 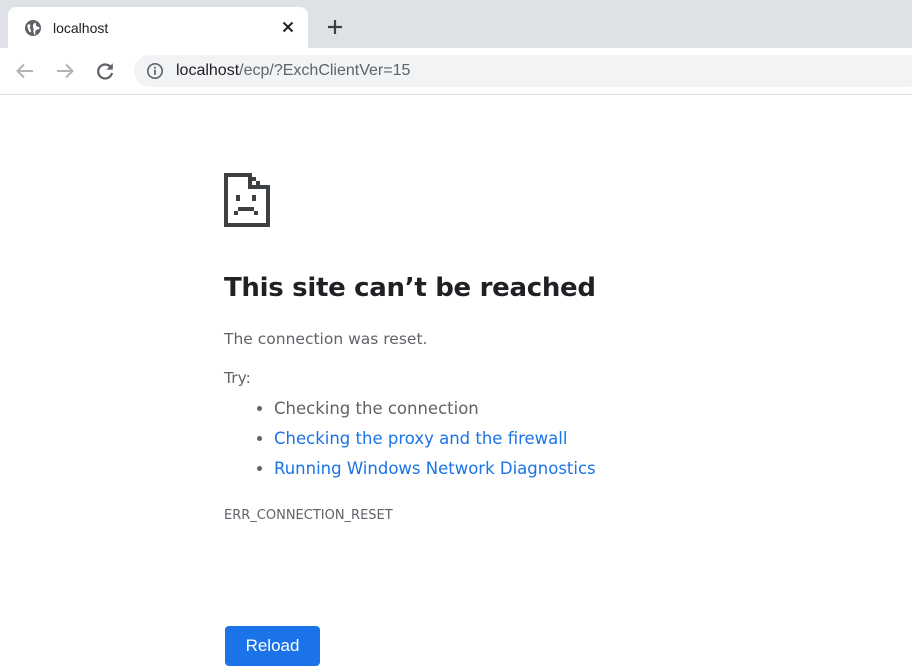 I want to click on suggestion-network-diagnostics-link: Running Windows Network Diagnostics, so click(x=435, y=469).